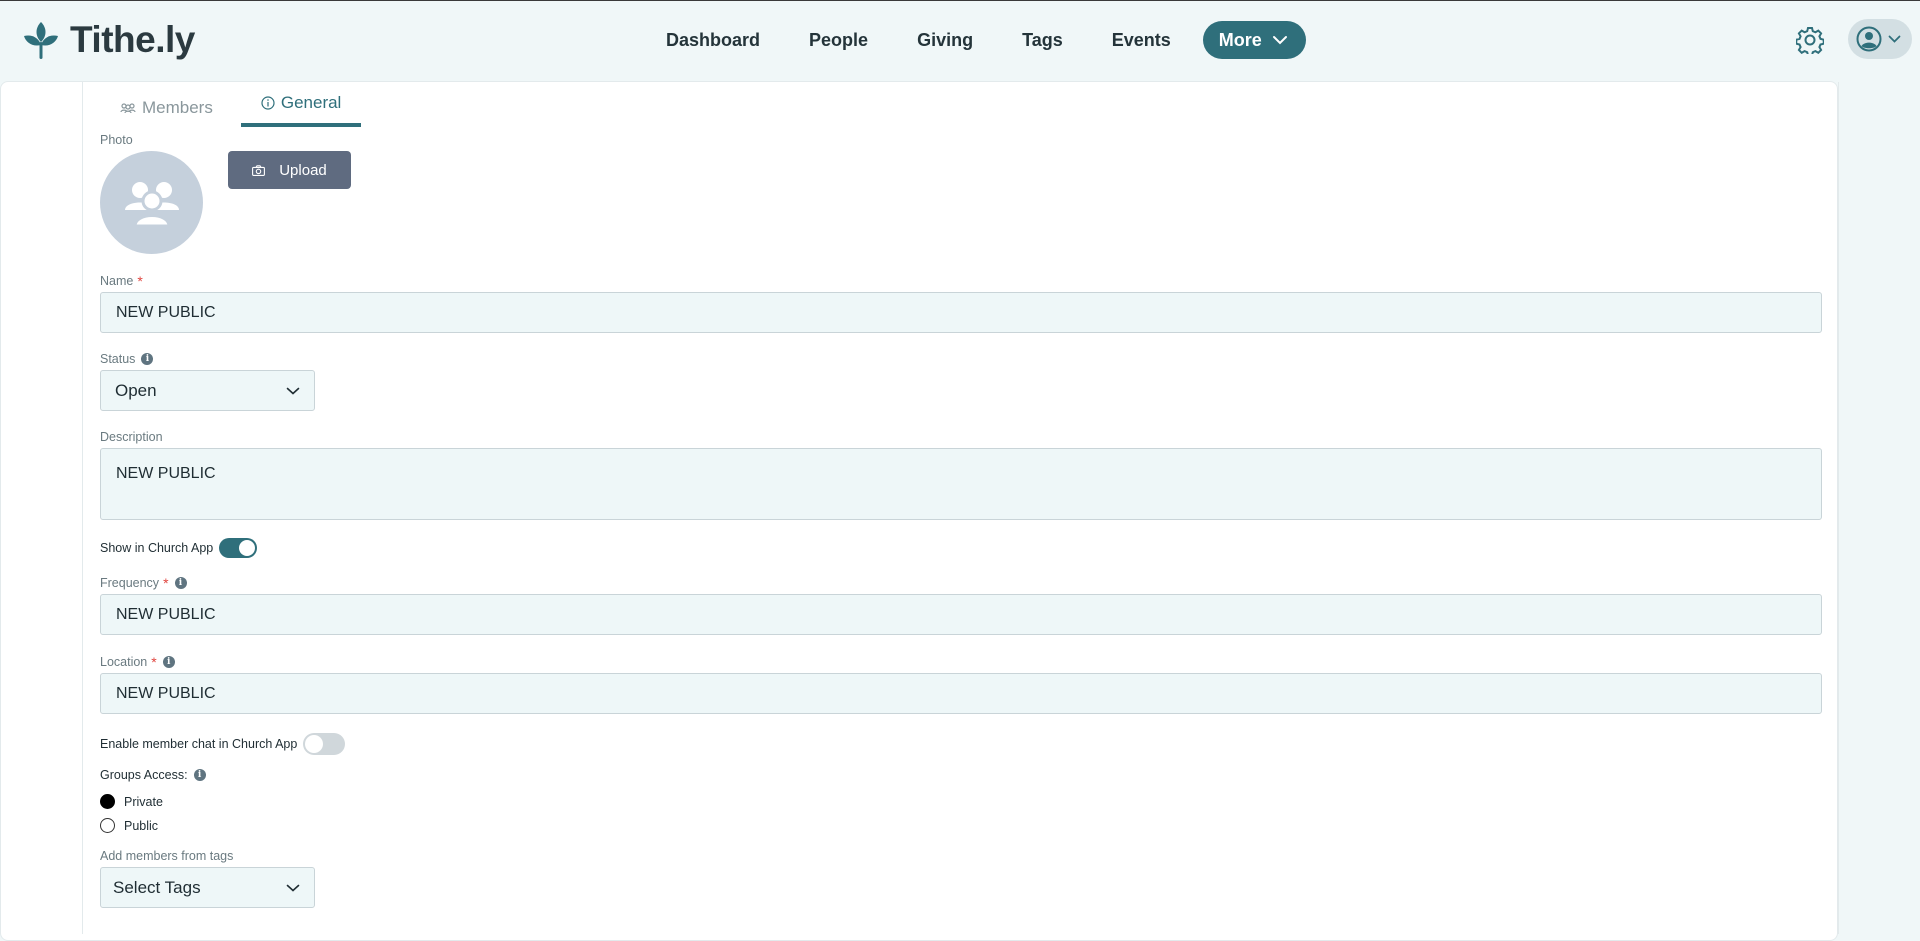  I want to click on show-in-app-row: Show in Church App, so click(179, 548).